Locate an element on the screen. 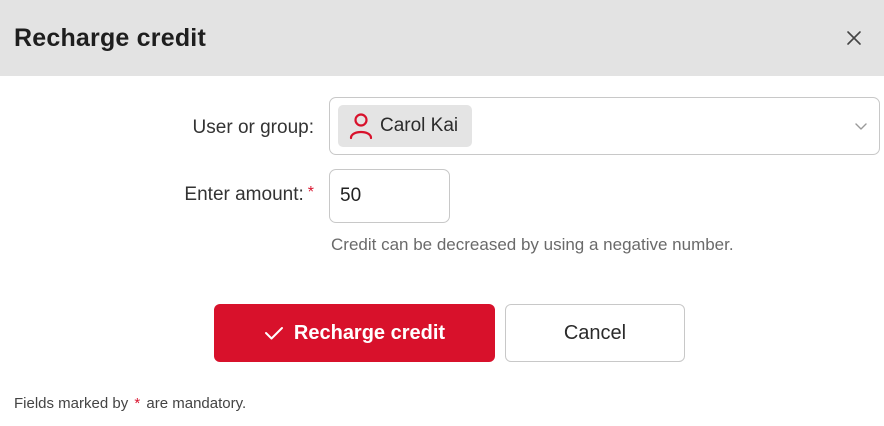 The height and width of the screenshot is (426, 884). close-icon is located at coordinates (854, 38).